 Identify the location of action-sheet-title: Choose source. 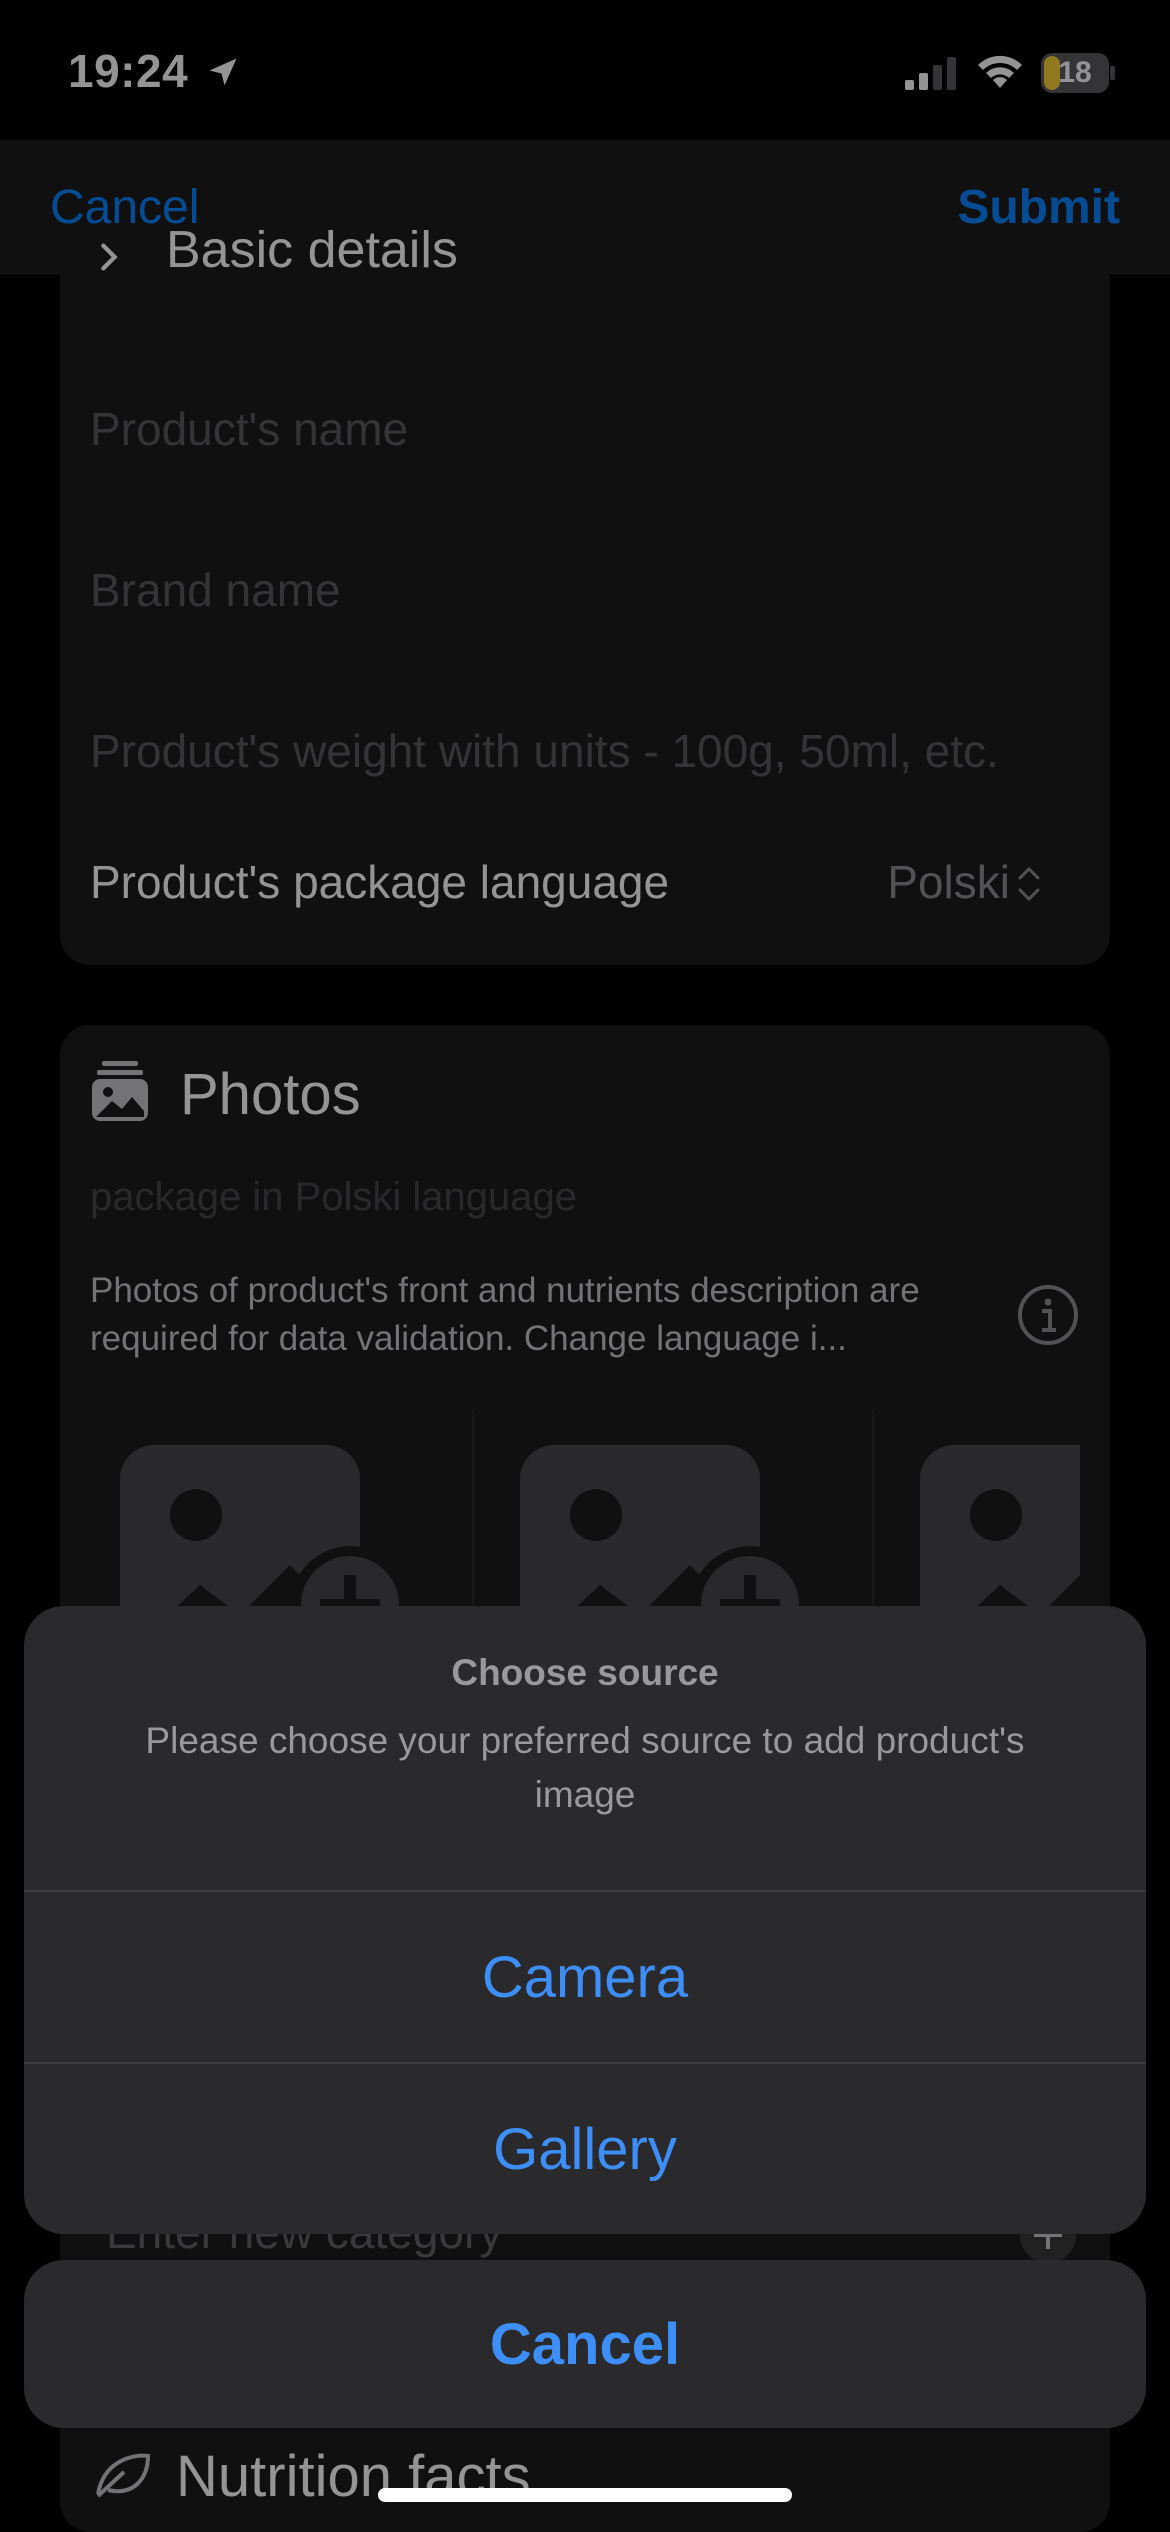
(585, 1672).